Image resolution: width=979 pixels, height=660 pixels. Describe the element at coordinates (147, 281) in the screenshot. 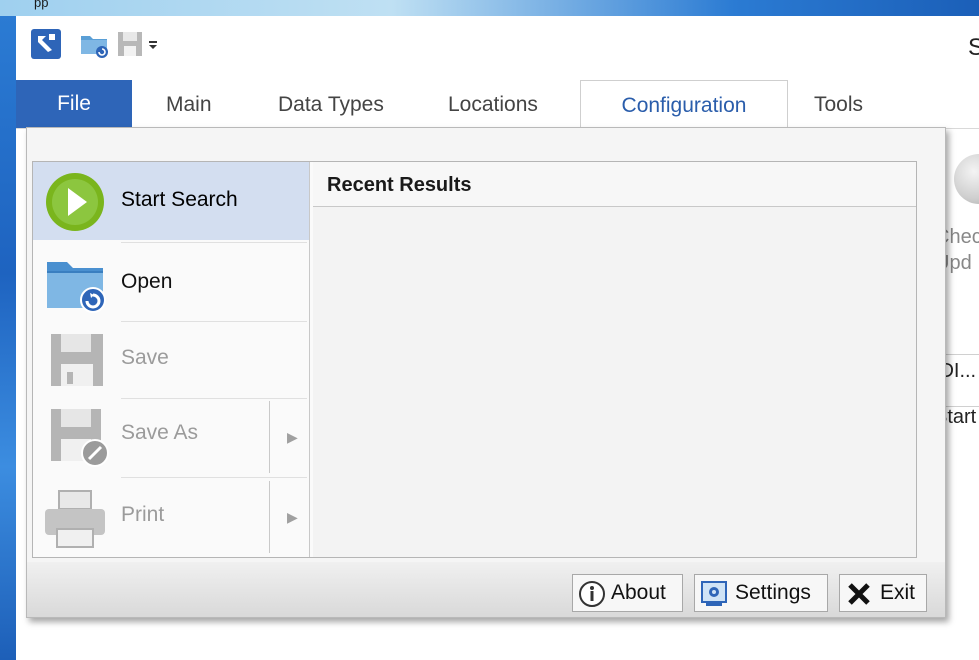

I see `menu-item-label: Open` at that location.